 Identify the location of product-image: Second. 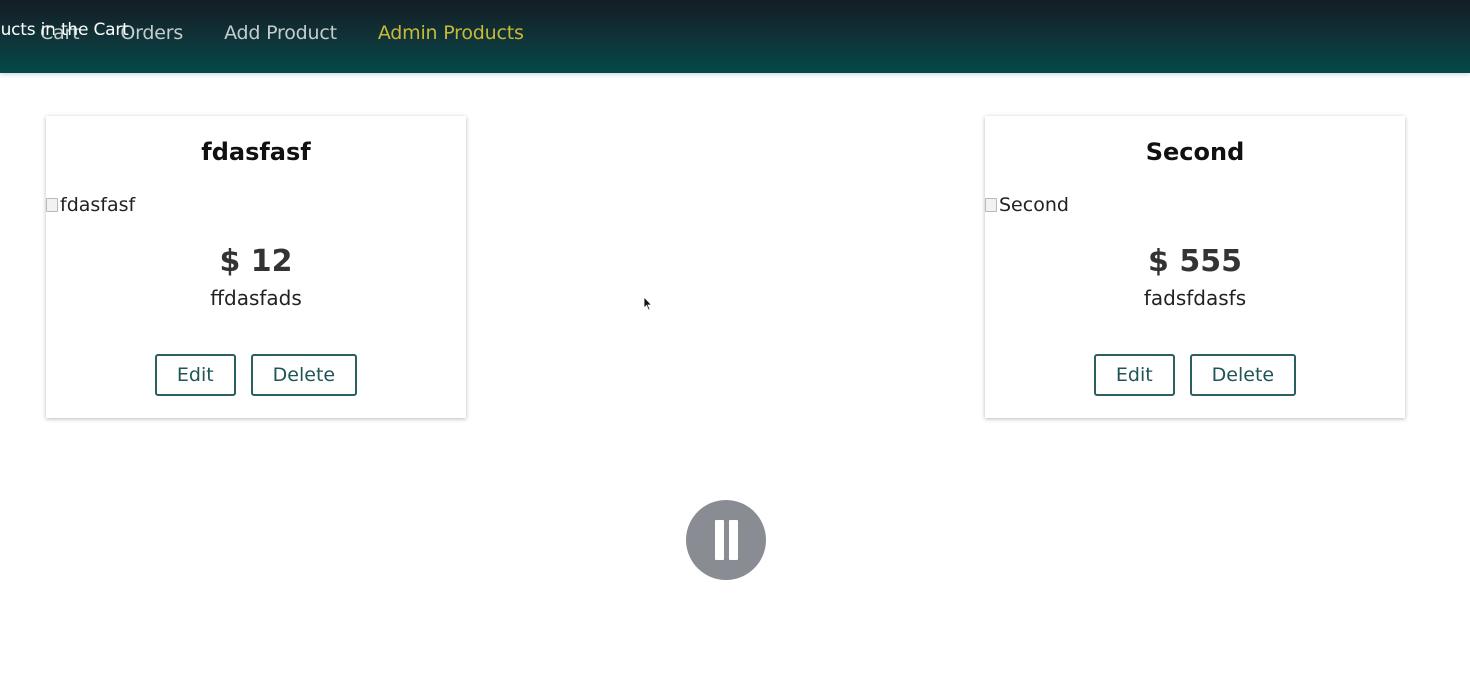
(1027, 205).